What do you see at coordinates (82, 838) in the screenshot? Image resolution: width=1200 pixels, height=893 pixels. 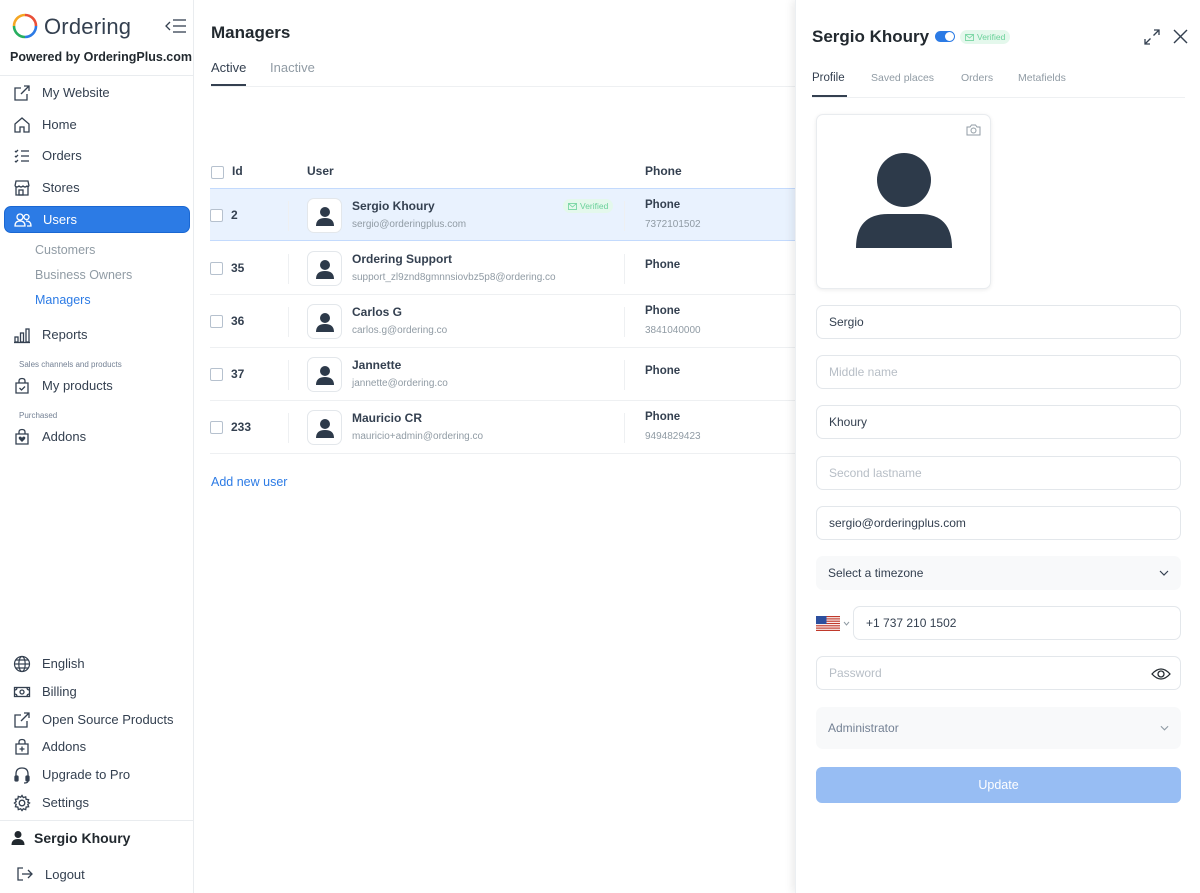 I see `current-user-name: Sergio Khoury` at bounding box center [82, 838].